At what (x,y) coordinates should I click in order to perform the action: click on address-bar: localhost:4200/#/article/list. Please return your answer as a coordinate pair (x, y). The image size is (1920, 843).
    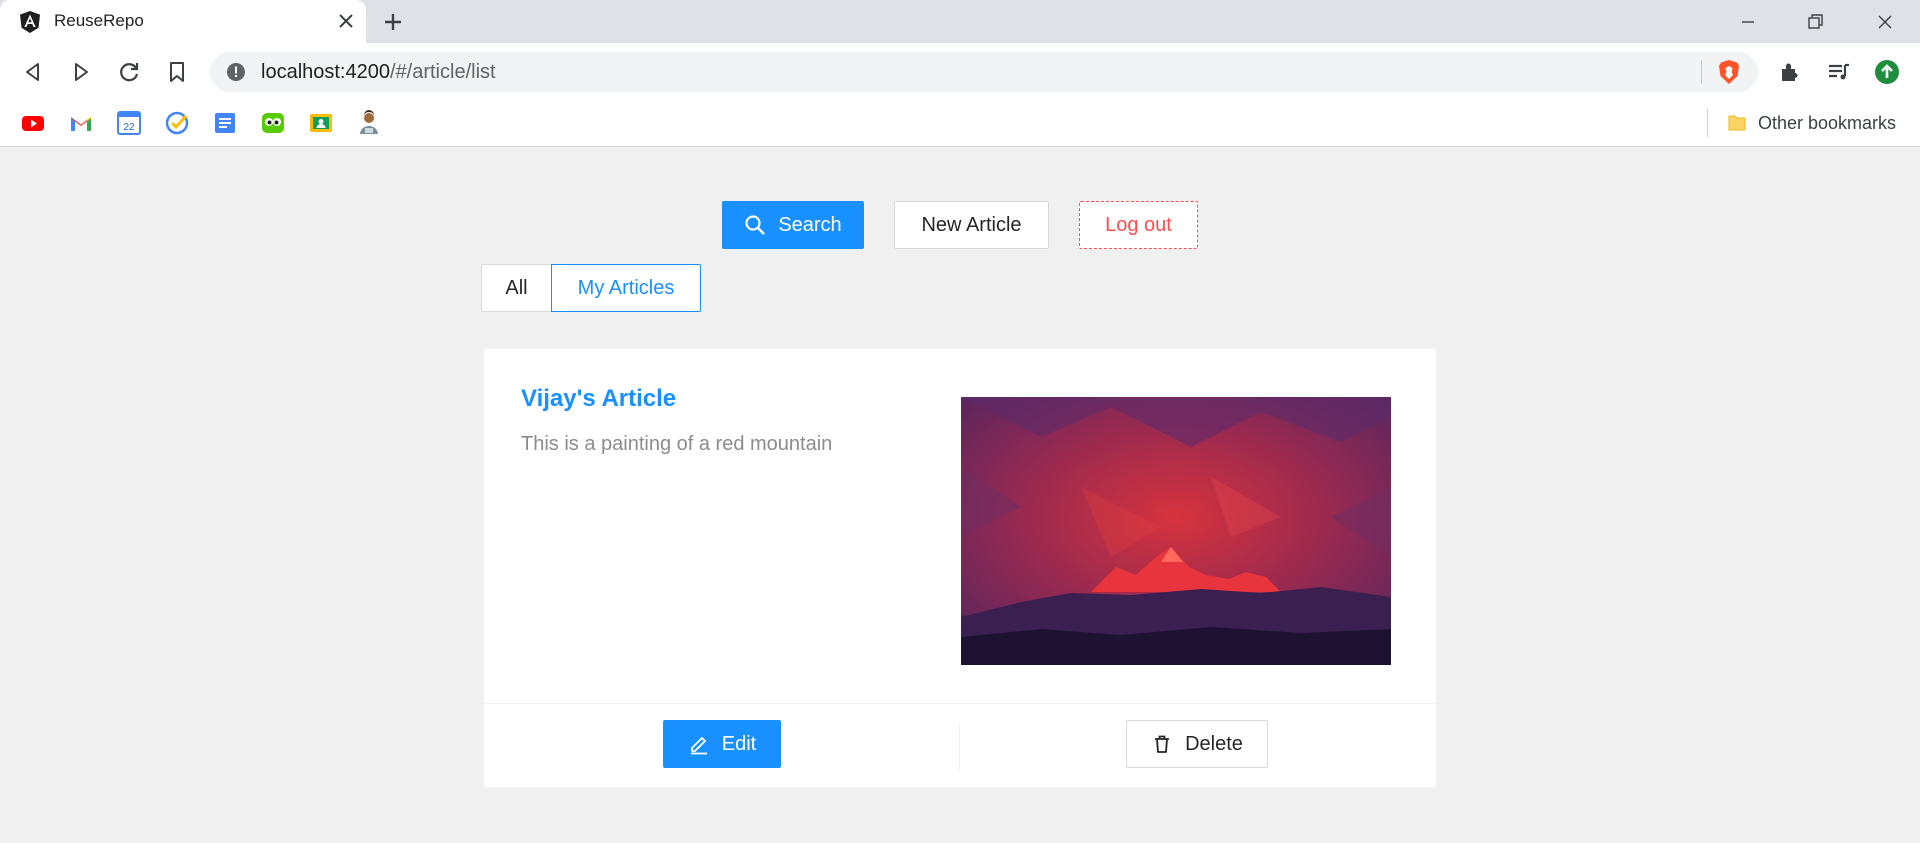
    Looking at the image, I should click on (984, 72).